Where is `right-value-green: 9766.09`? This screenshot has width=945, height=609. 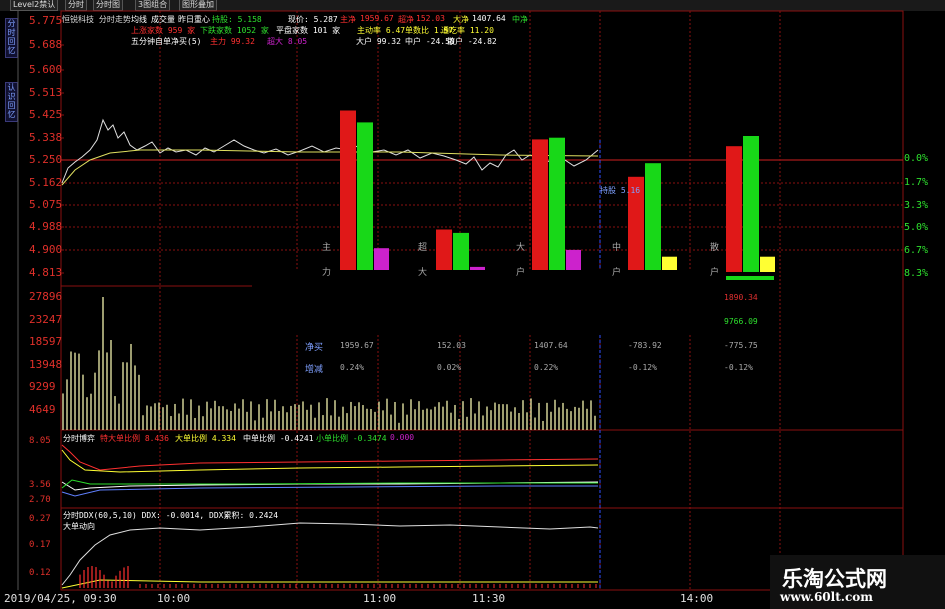 right-value-green: 9766.09 is located at coordinates (741, 321).